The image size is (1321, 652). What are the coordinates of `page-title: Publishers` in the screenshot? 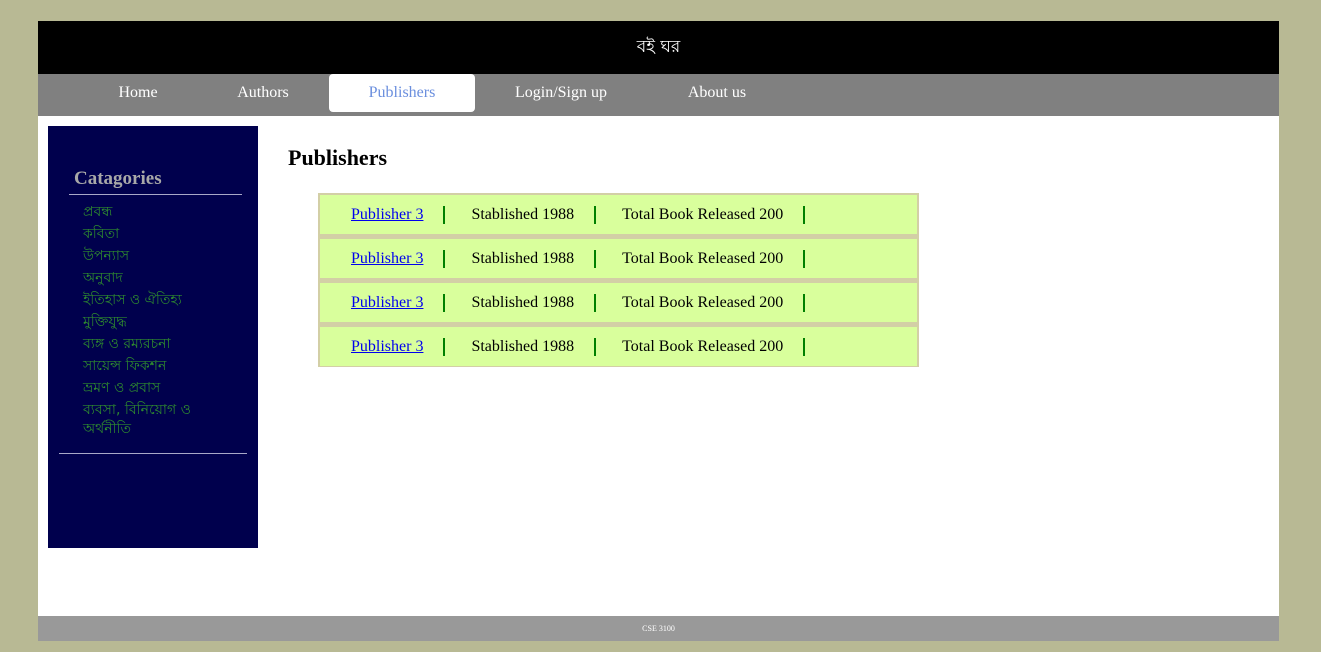 It's located at (338, 157).